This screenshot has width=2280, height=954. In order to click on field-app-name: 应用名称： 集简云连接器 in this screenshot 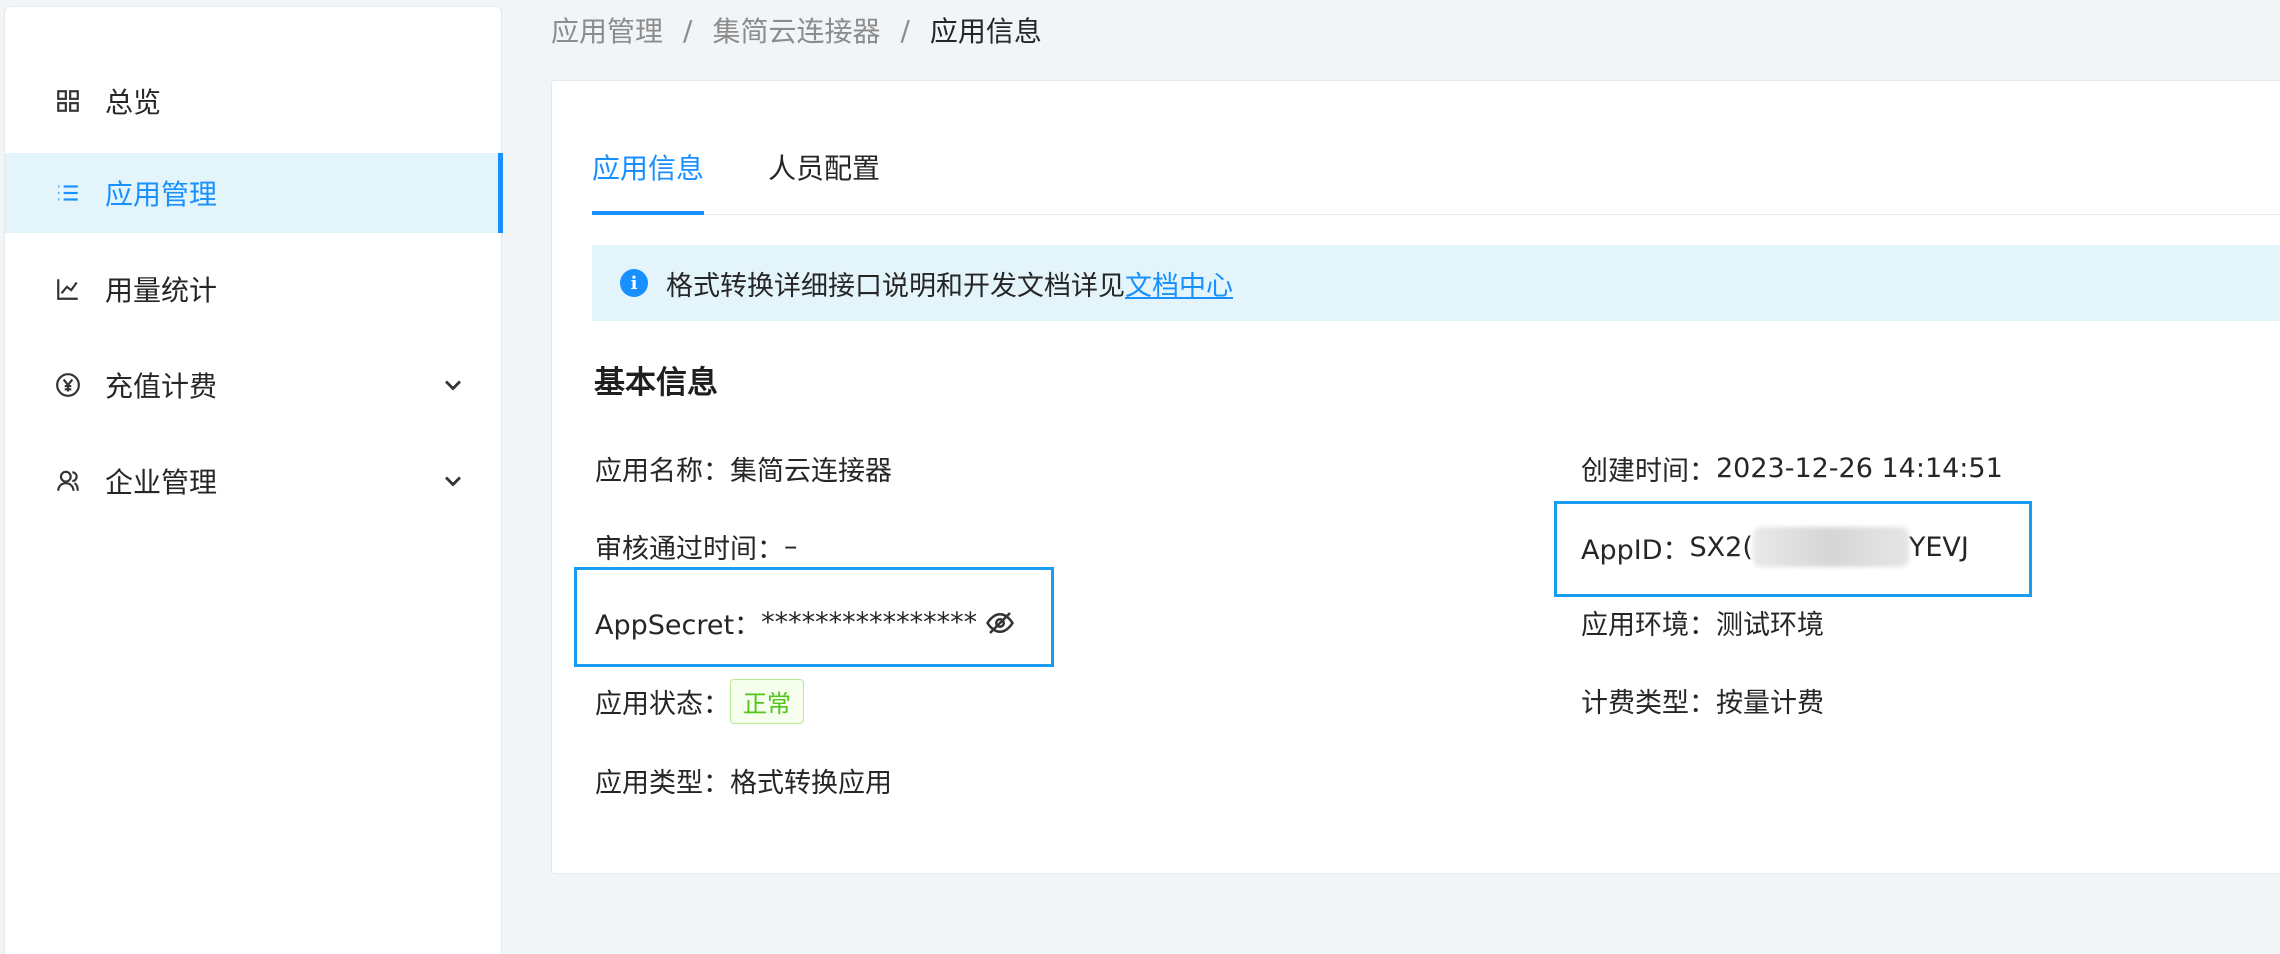, I will do `click(743, 468)`.